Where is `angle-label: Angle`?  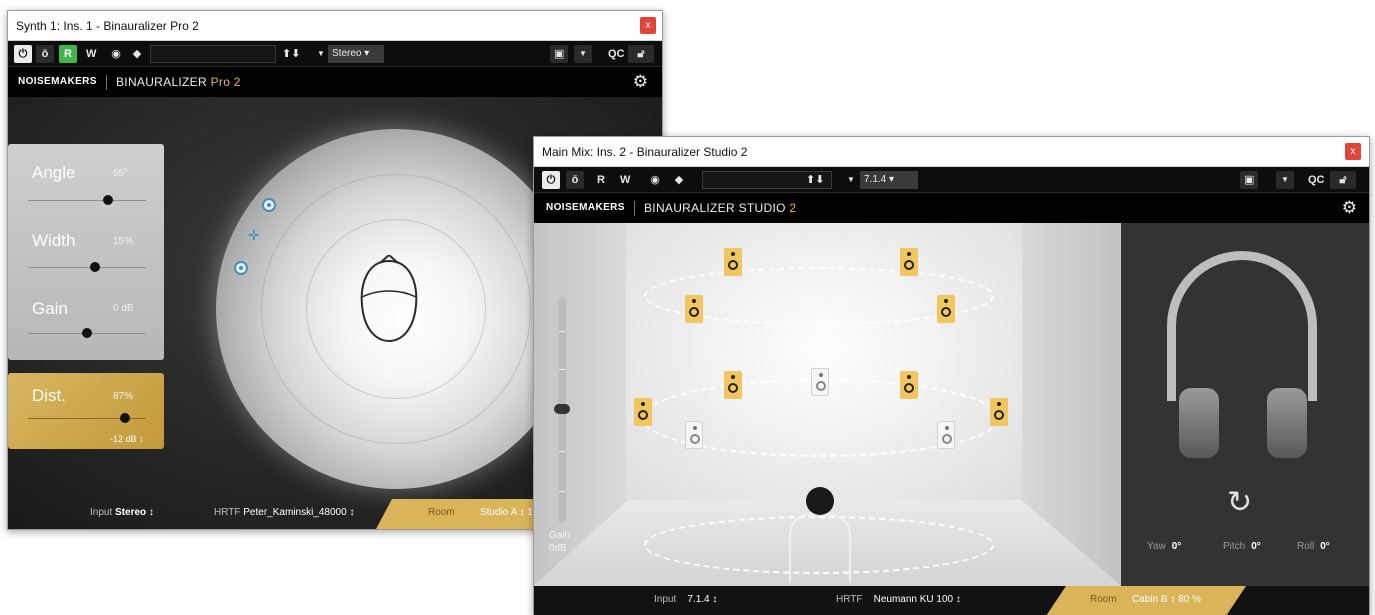
angle-label: Angle is located at coordinates (54, 172).